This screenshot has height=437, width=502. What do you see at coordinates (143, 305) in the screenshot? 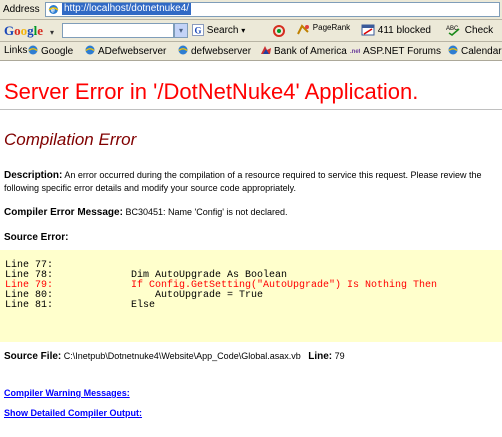
I see `line-code: Else` at bounding box center [143, 305].